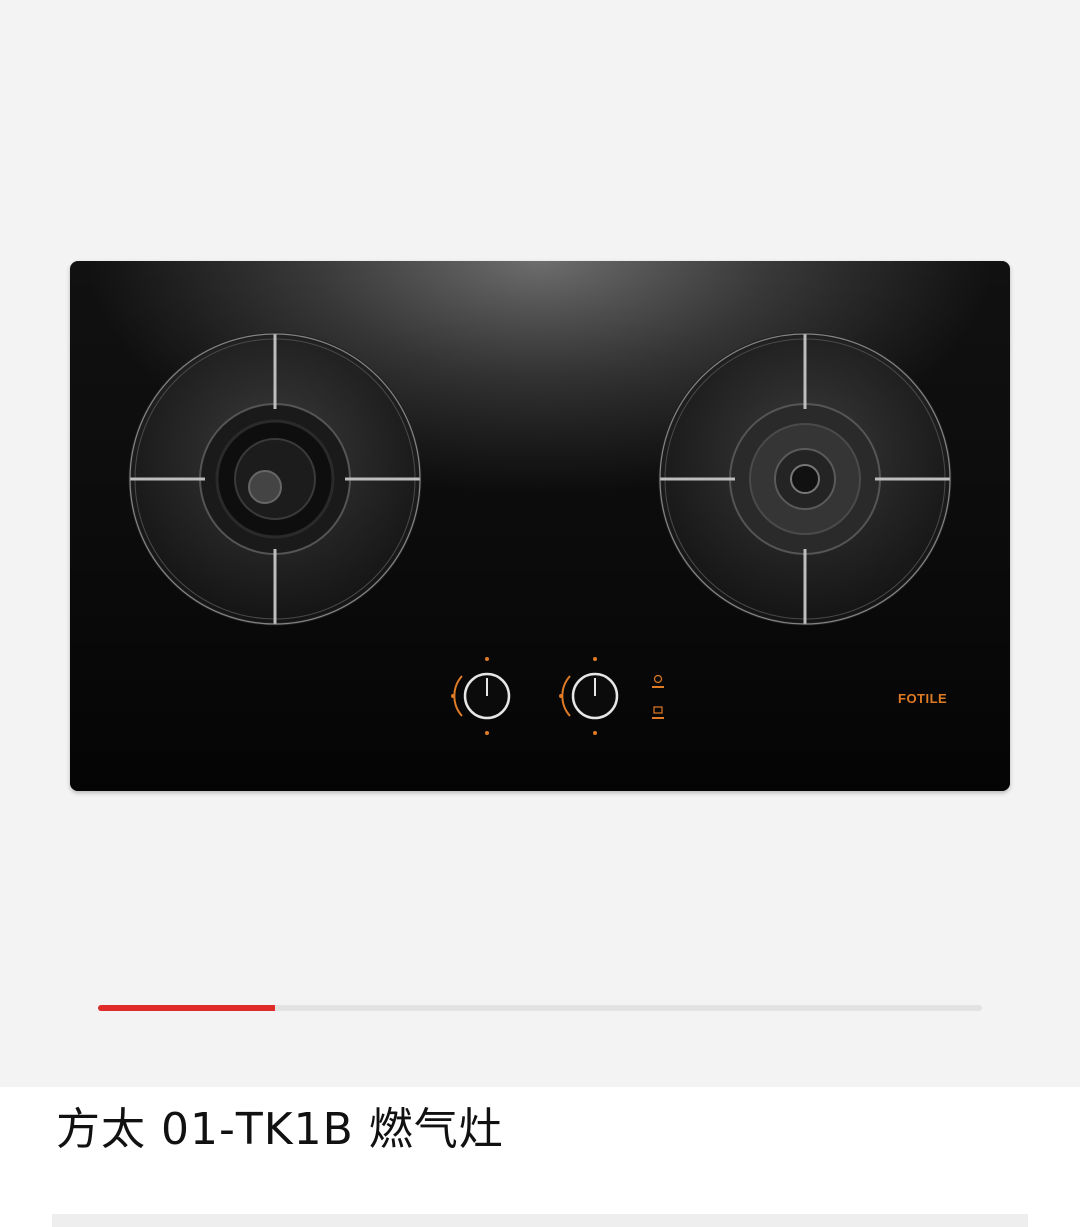 Image resolution: width=1080 pixels, height=1227 pixels. I want to click on knob-right-icon, so click(589, 696).